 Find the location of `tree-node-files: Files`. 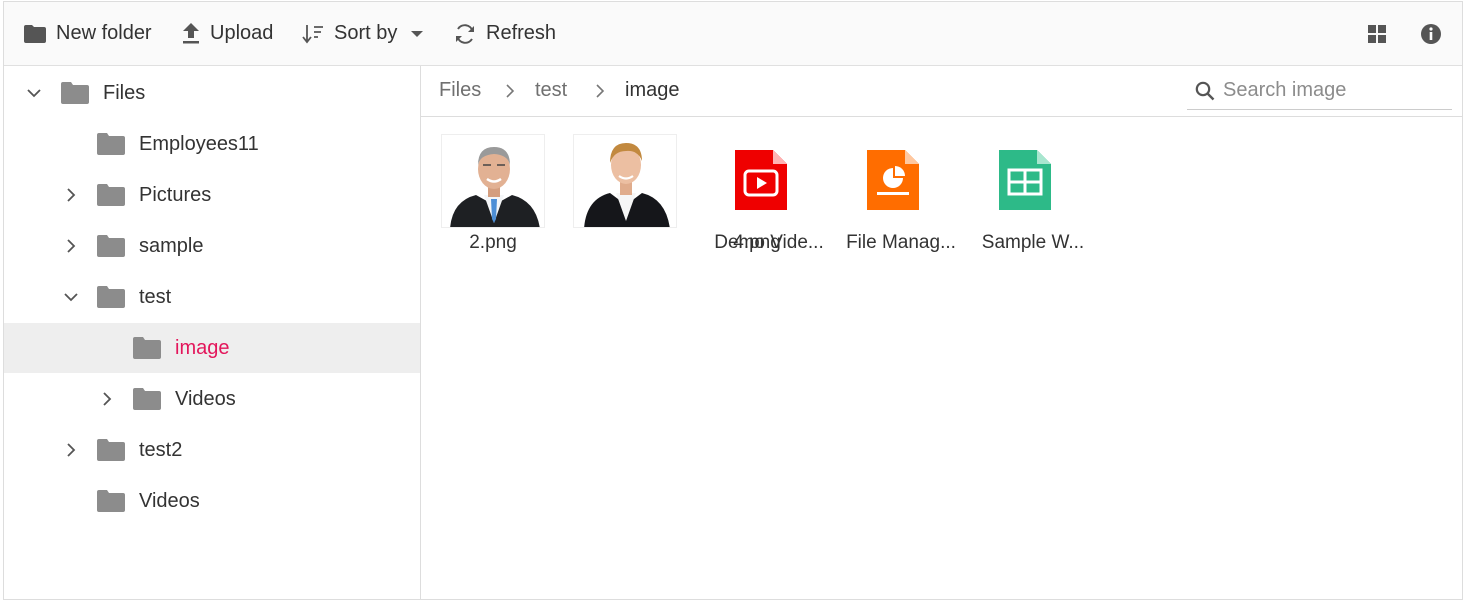

tree-node-files: Files is located at coordinates (212, 93).